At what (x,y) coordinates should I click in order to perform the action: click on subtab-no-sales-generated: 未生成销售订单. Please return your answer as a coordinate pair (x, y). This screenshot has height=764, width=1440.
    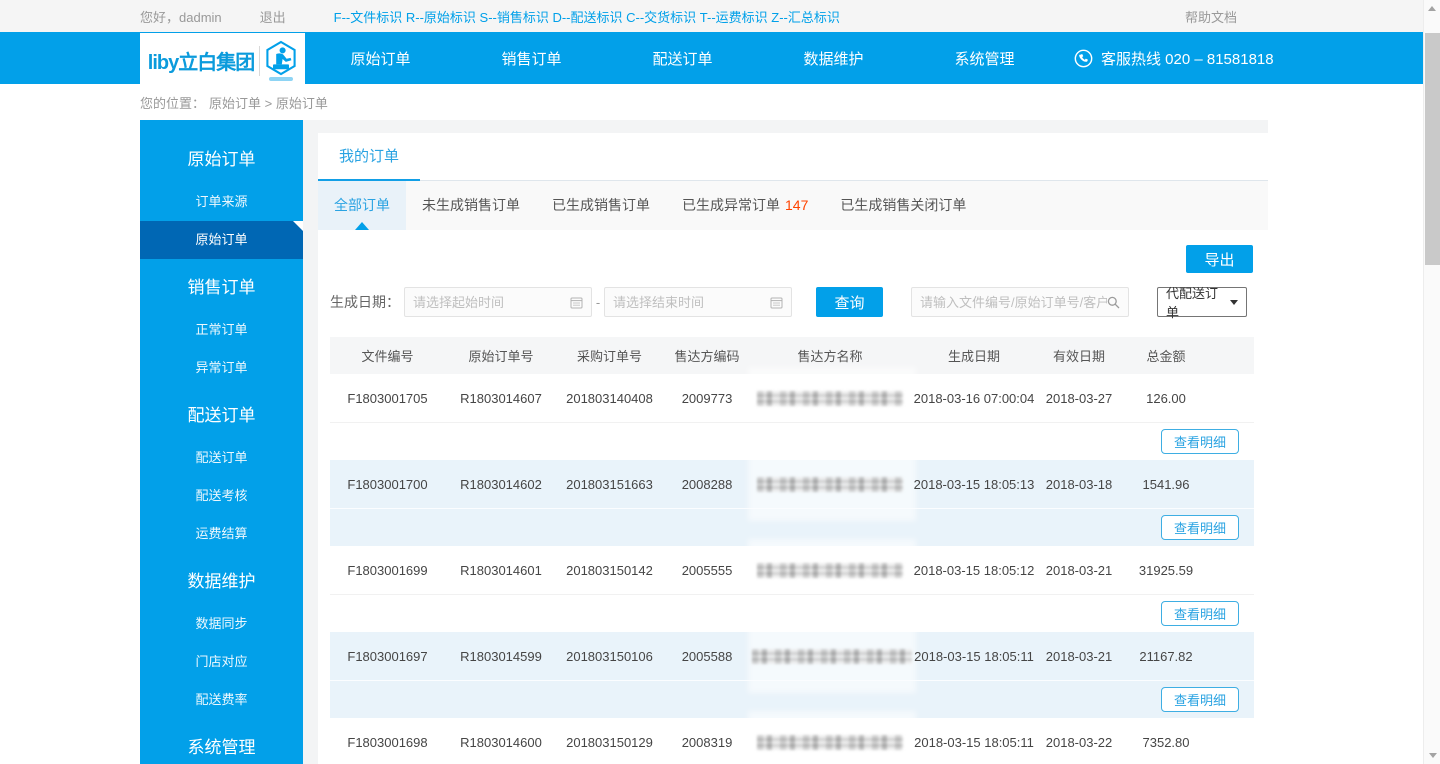
    Looking at the image, I should click on (471, 205).